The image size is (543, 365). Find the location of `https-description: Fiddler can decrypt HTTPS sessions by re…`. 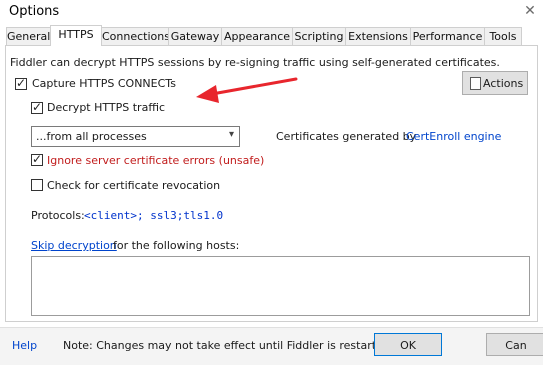

https-description: Fiddler can decrypt HTTPS sessions by re… is located at coordinates (255, 62).